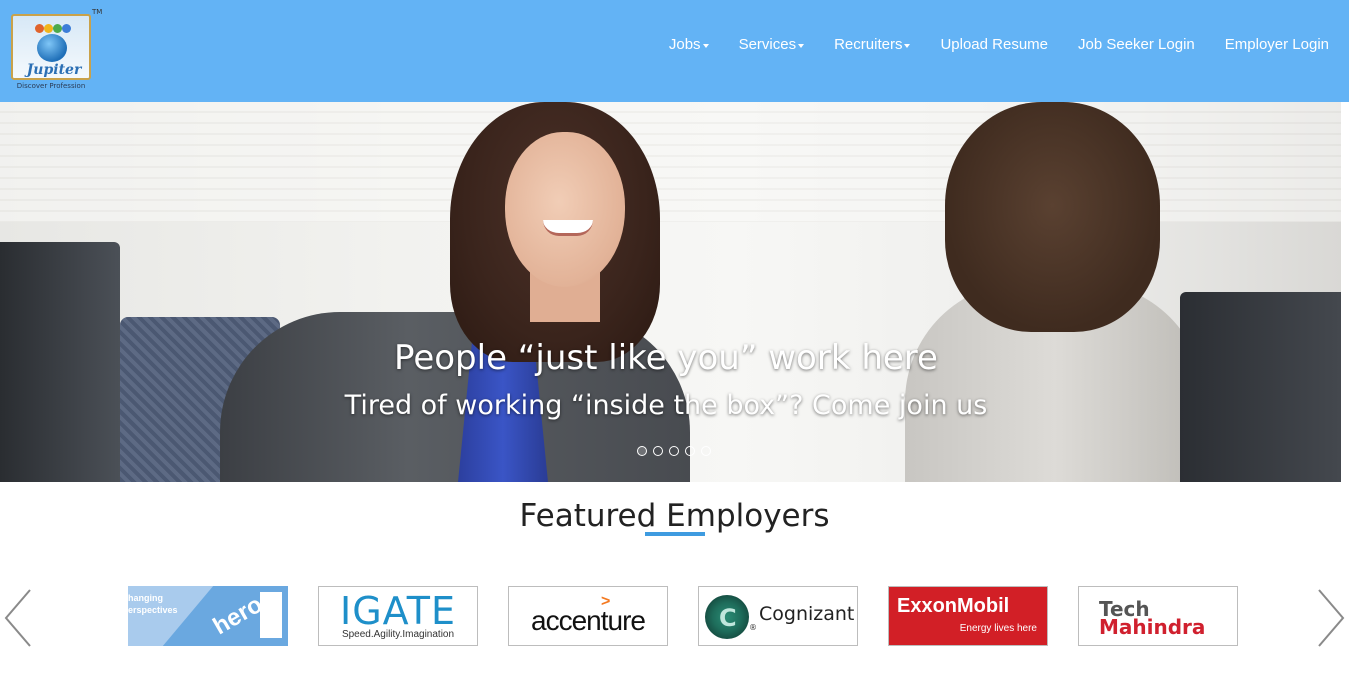 The height and width of the screenshot is (677, 1349). I want to click on prev-employers-button, so click(19, 618).